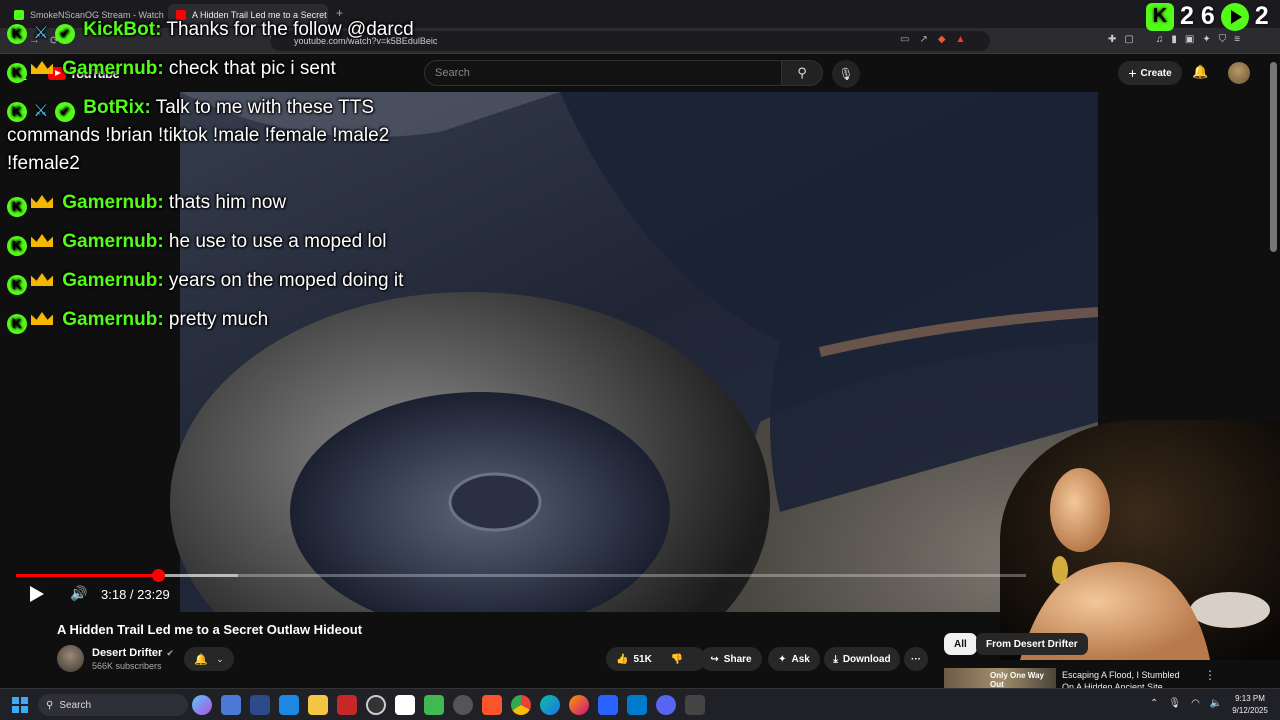 The width and height of the screenshot is (1280, 720). Describe the element at coordinates (1195, 703) in the screenshot. I see `wifi-icon: ◠` at that location.